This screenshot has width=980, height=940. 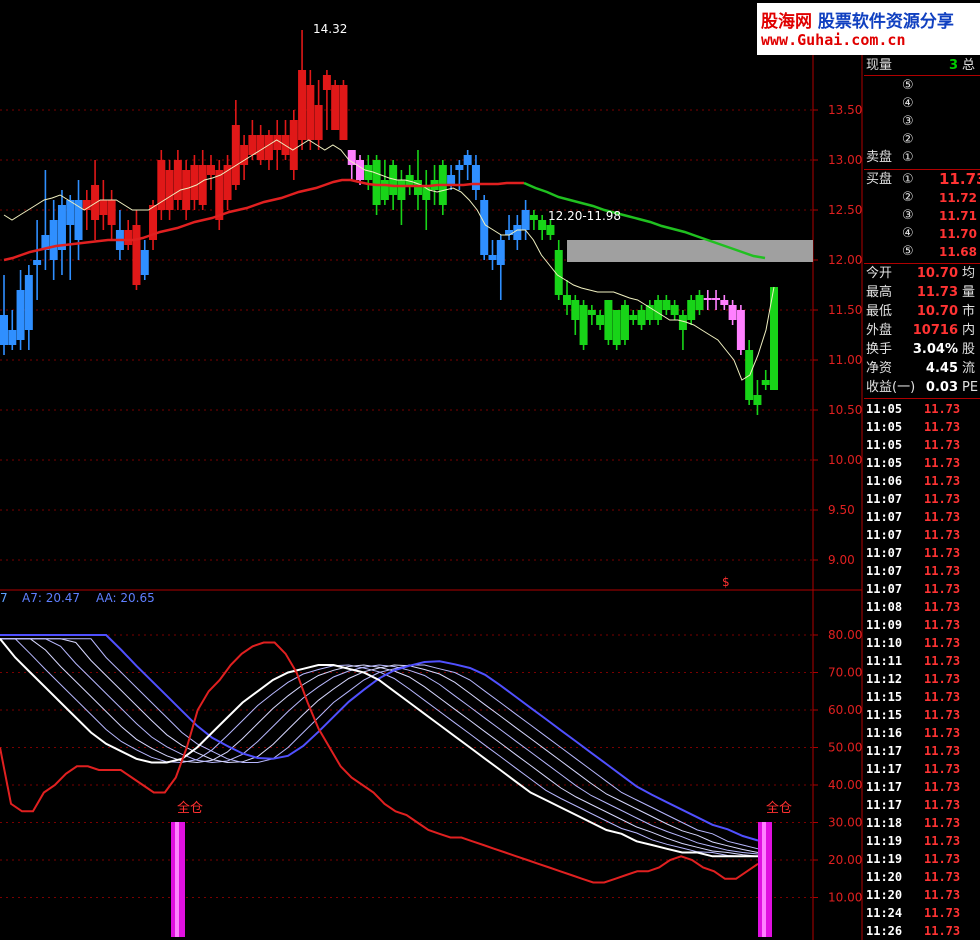 What do you see at coordinates (125, 598) in the screenshot?
I see `legend-item: AA: 20.65` at bounding box center [125, 598].